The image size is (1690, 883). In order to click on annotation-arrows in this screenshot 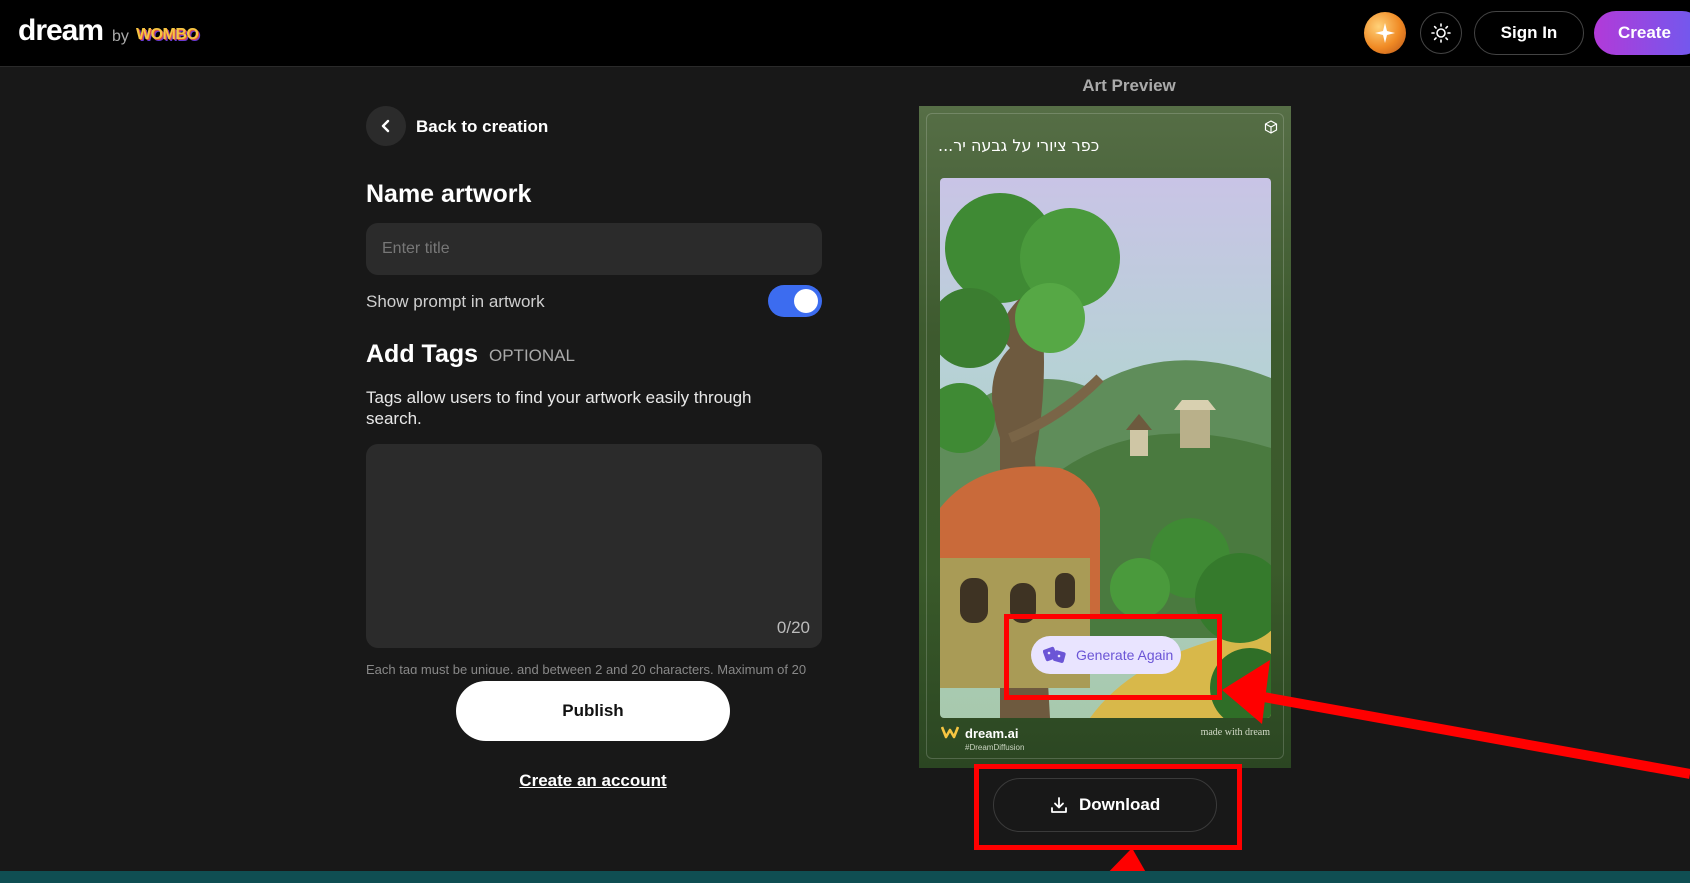, I will do `click(1394, 771)`.